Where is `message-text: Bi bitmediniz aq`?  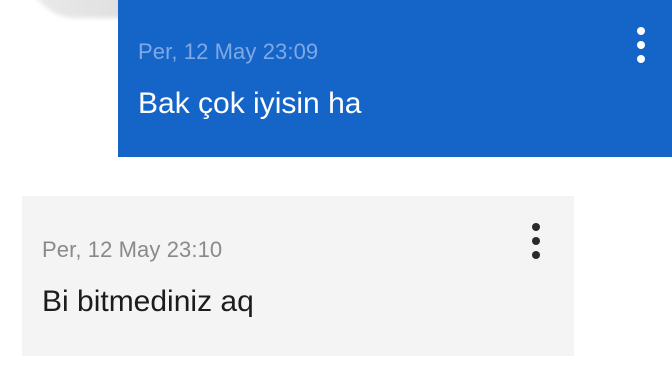
message-text: Bi bitmediniz aq is located at coordinates (148, 301).